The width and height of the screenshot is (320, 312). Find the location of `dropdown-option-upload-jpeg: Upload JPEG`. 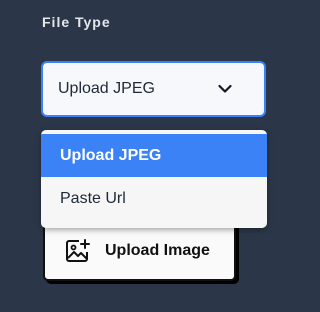

dropdown-option-upload-jpeg: Upload JPEG is located at coordinates (154, 155).